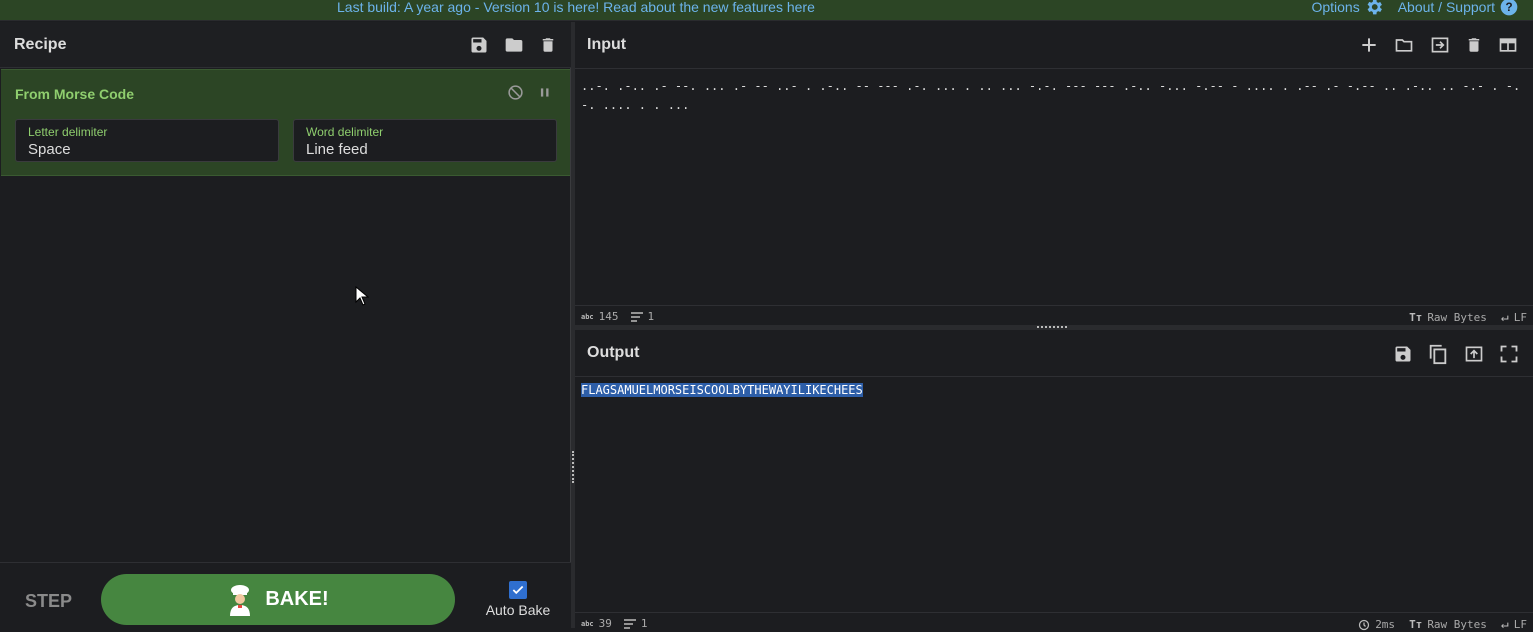 The width and height of the screenshot is (1533, 632). I want to click on add-tab-icon, so click(1369, 45).